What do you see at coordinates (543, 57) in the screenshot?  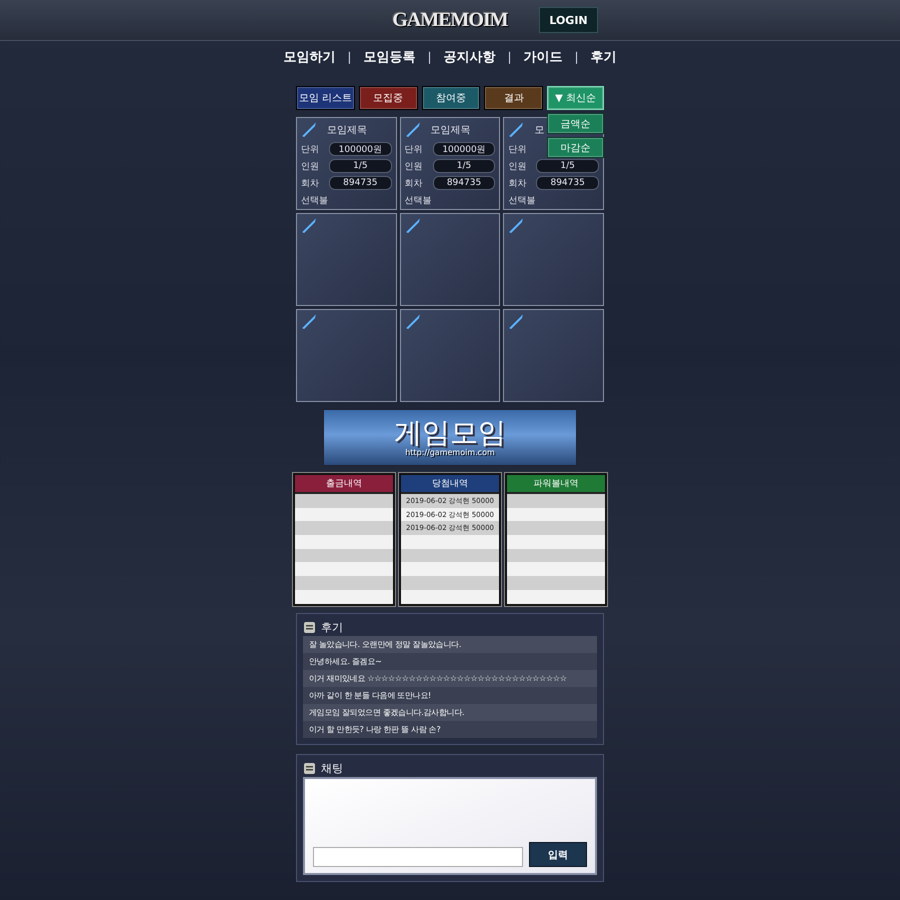 I see `nav-link: 가이드` at bounding box center [543, 57].